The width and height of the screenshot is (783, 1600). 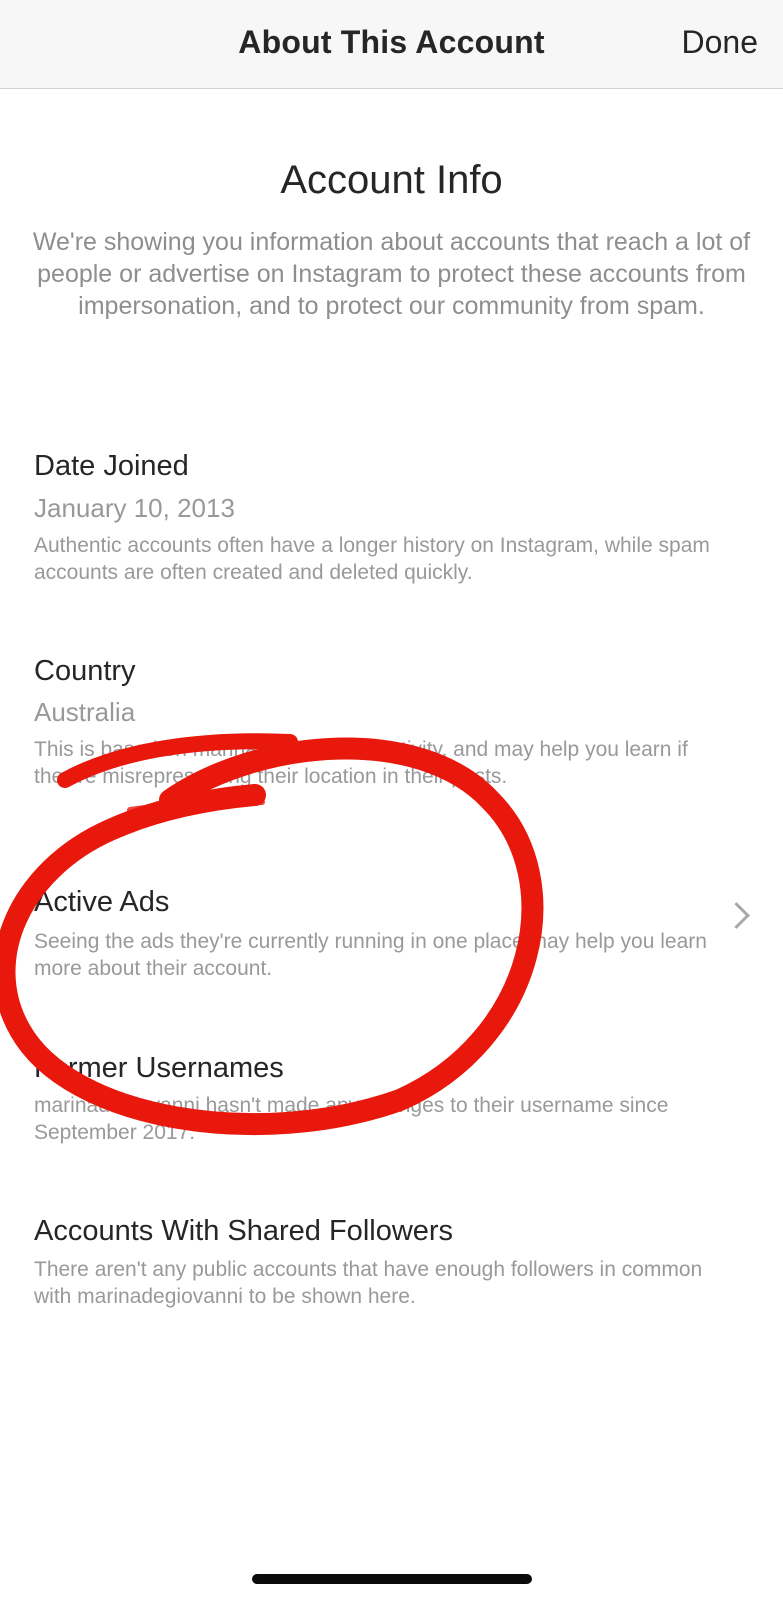 I want to click on chevron-right-icon, so click(x=736, y=915).